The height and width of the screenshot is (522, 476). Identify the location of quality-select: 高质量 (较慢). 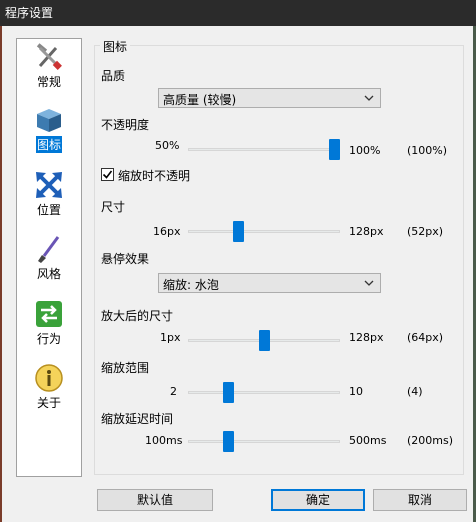
(269, 98).